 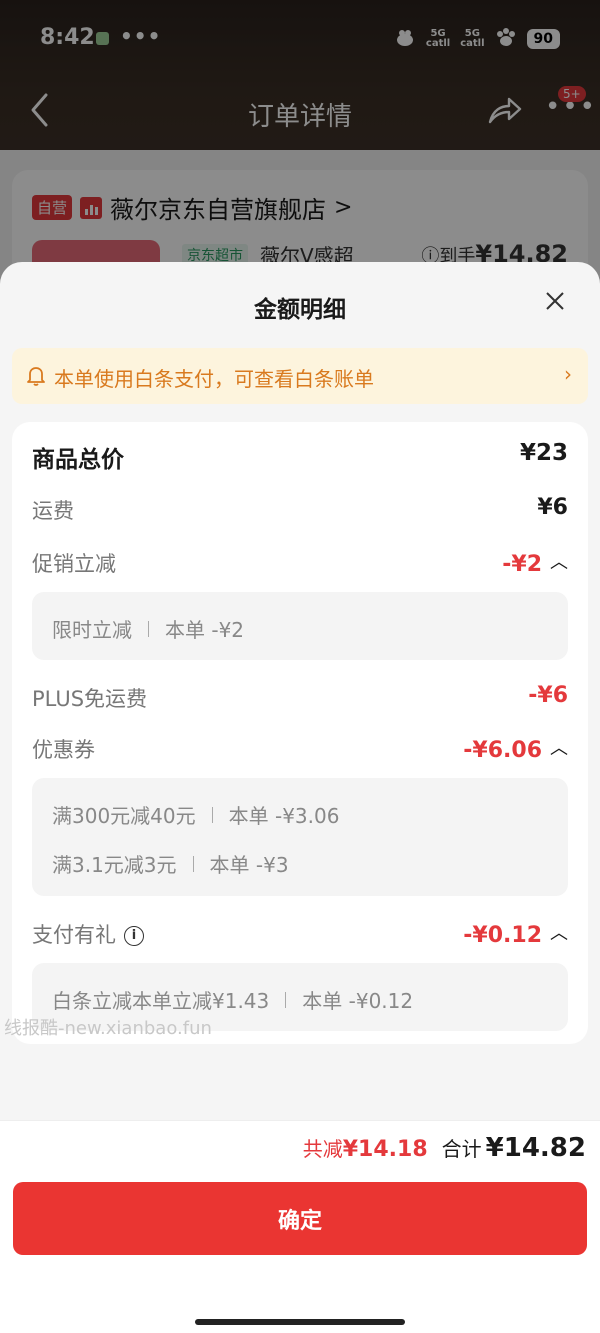 I want to click on coupon-item-amount: 本单 -¥3, so click(x=249, y=865).